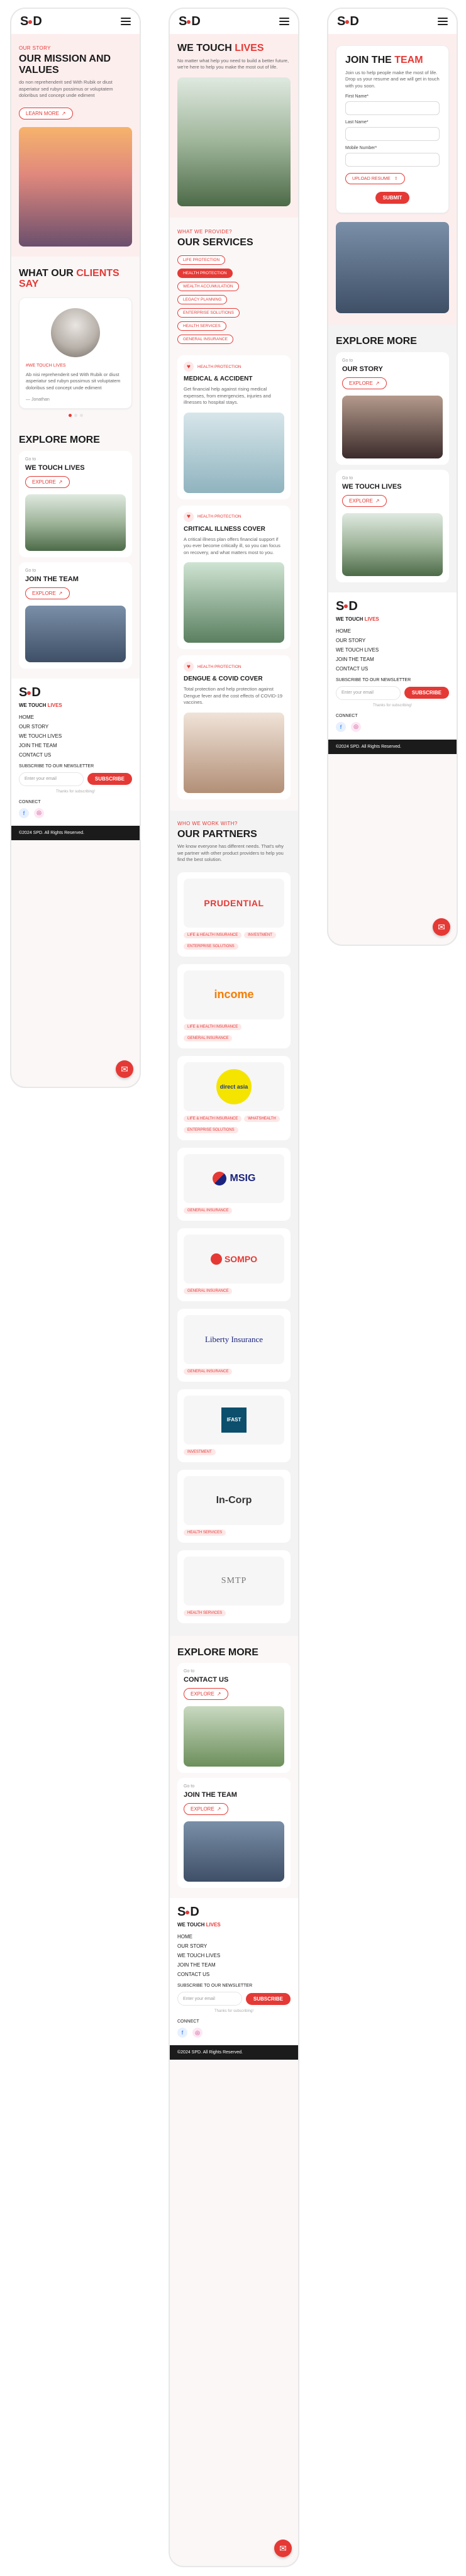 This screenshot has height=2576, width=466. I want to click on connect-label: CONNECT, so click(347, 715).